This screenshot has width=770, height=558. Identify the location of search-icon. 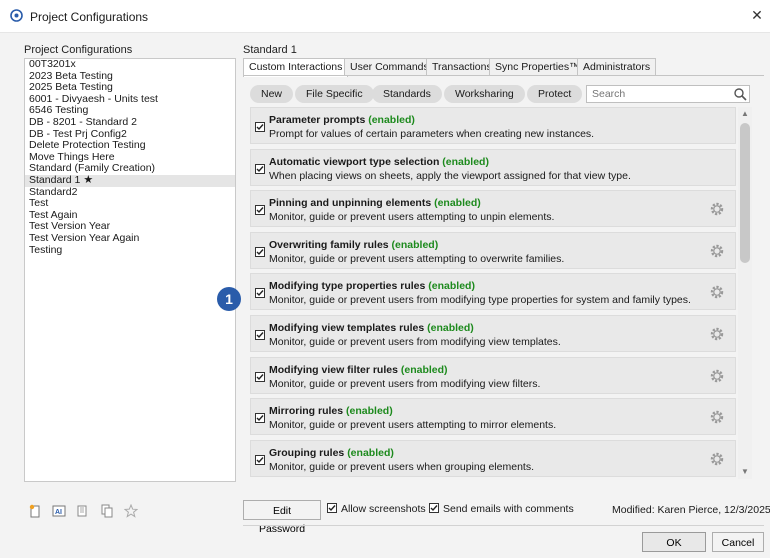
(740, 94).